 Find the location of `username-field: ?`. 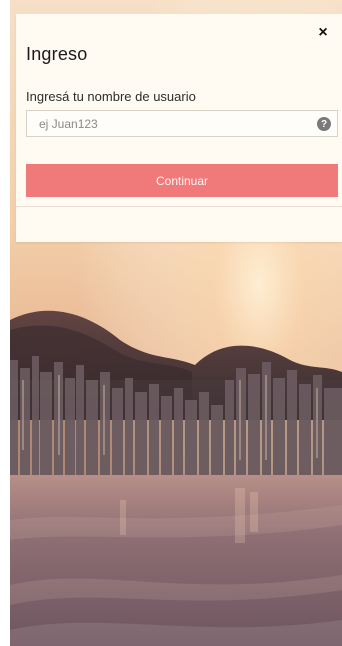

username-field: ? is located at coordinates (182, 123).